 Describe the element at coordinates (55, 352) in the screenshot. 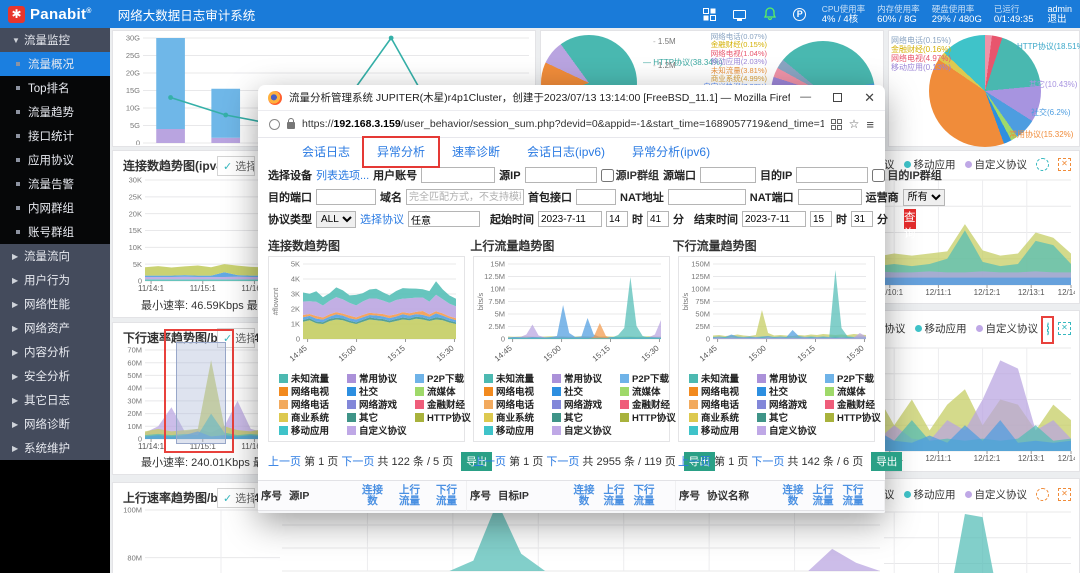

I see `sidebar-item: ▶ 内容分析` at that location.